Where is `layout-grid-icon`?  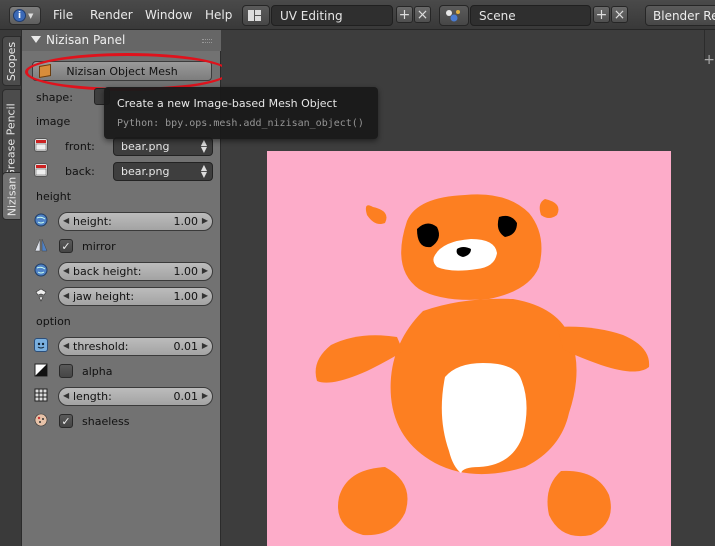 layout-grid-icon is located at coordinates (254, 15).